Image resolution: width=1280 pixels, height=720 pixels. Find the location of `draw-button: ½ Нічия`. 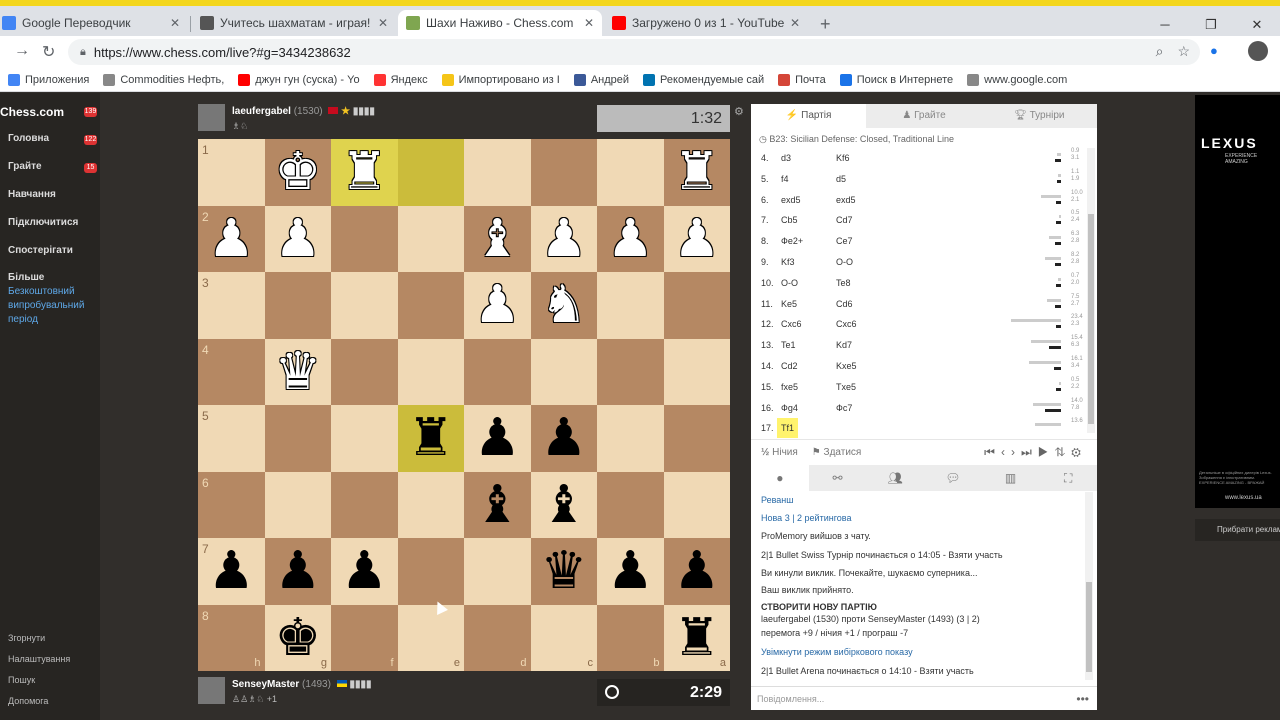

draw-button: ½ Нічия is located at coordinates (779, 452).